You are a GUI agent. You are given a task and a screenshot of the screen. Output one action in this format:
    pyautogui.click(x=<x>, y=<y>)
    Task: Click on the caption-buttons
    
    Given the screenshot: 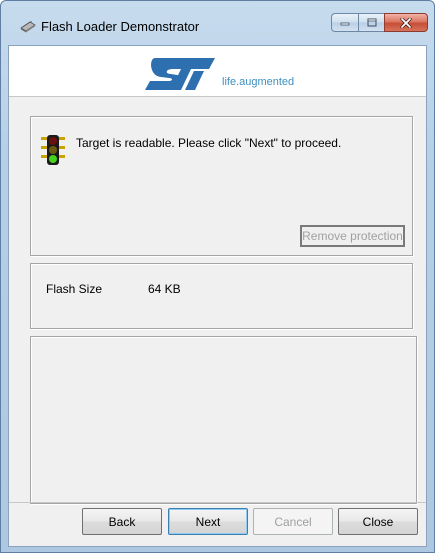 What is the action you would take?
    pyautogui.click(x=379, y=22)
    